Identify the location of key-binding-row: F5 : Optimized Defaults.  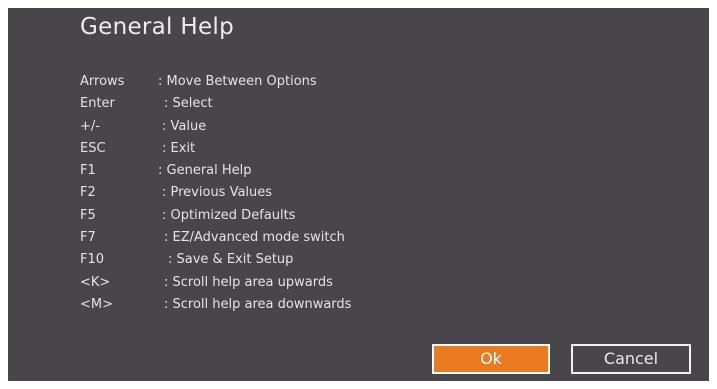
(215, 216).